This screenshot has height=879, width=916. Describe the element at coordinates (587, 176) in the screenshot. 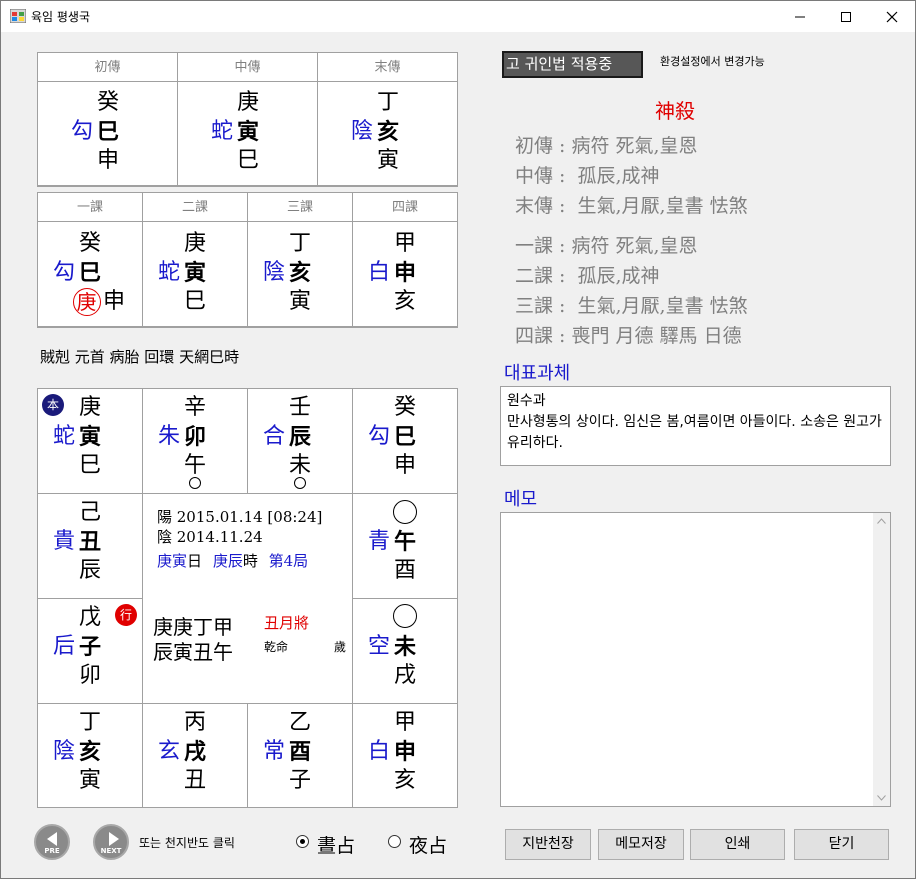

I see `sinsal-chuan-2: 中傳 : 孤辰,成神` at that location.